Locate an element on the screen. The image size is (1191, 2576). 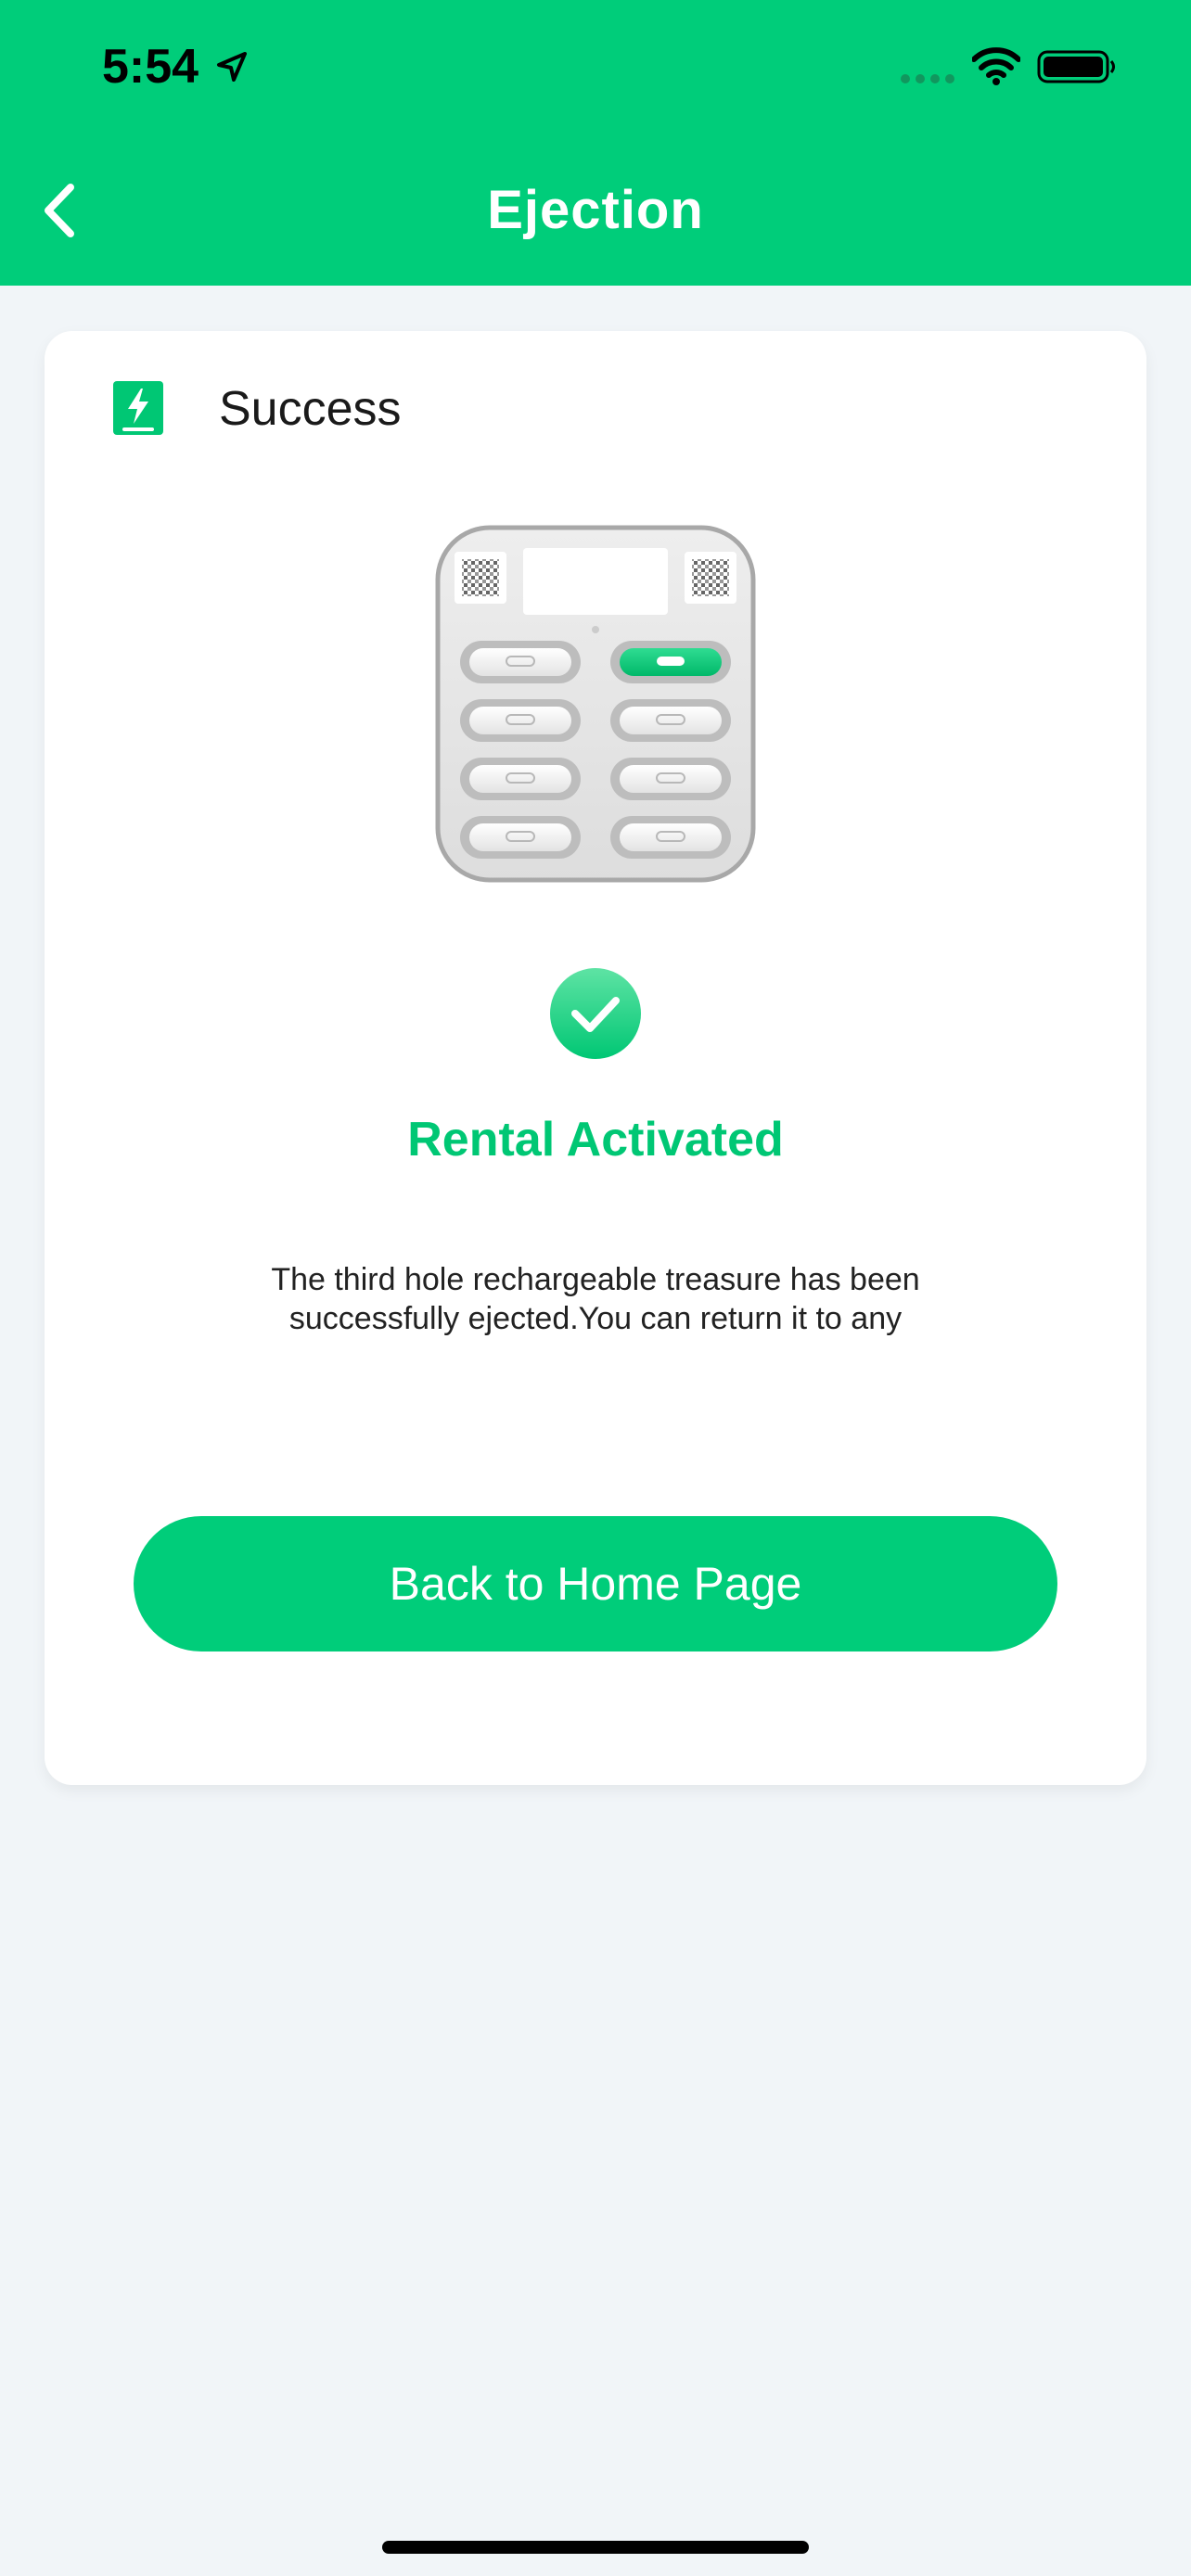
home-indicator is located at coordinates (595, 2547).